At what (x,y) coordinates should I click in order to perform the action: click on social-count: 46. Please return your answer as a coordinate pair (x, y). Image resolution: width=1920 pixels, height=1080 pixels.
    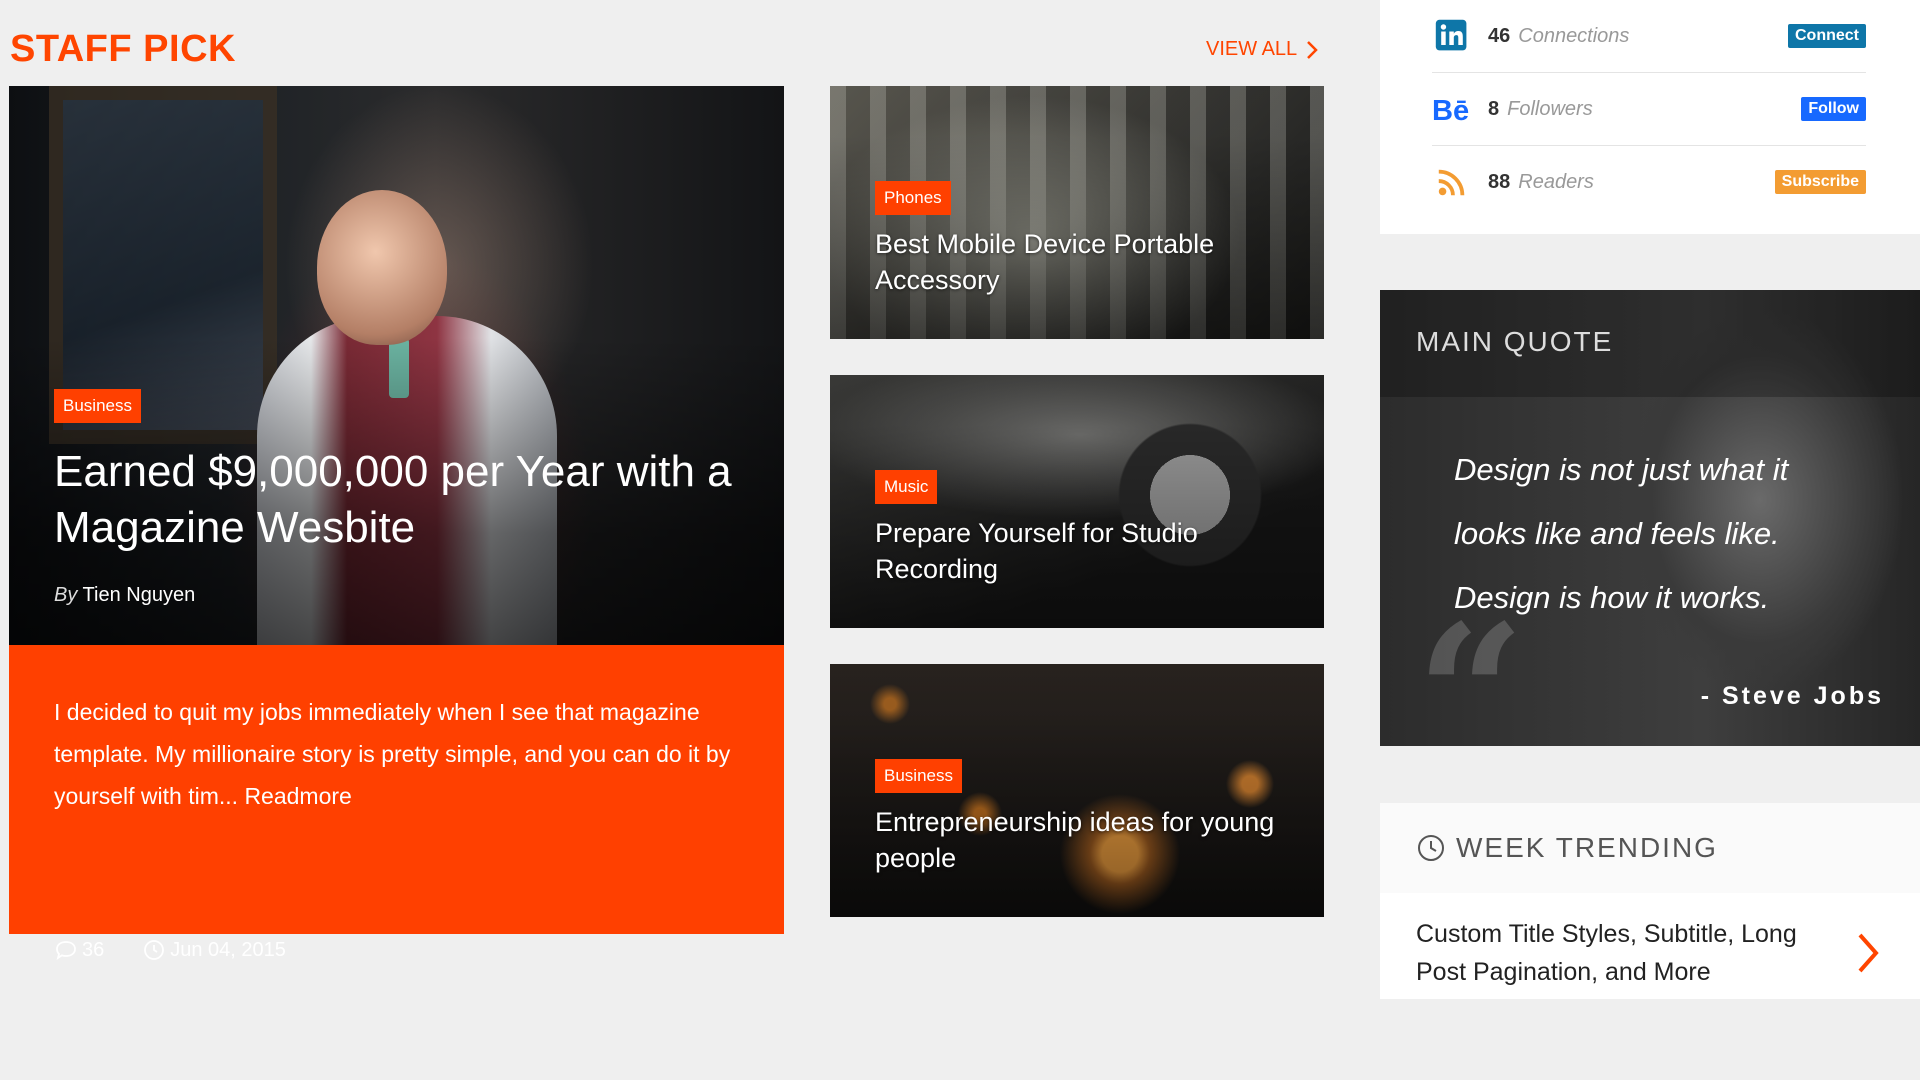
    Looking at the image, I should click on (1499, 35).